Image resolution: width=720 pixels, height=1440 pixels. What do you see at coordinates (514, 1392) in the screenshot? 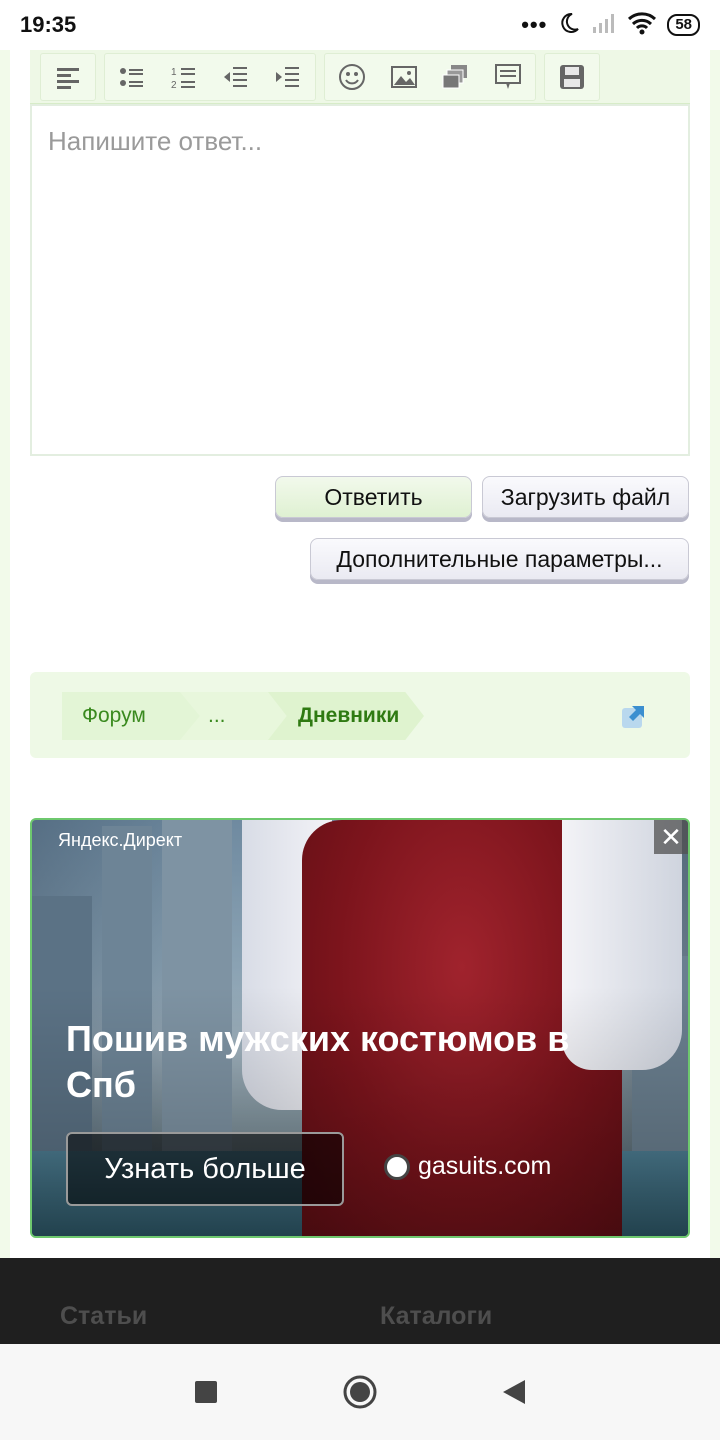
I see `back-icon` at bounding box center [514, 1392].